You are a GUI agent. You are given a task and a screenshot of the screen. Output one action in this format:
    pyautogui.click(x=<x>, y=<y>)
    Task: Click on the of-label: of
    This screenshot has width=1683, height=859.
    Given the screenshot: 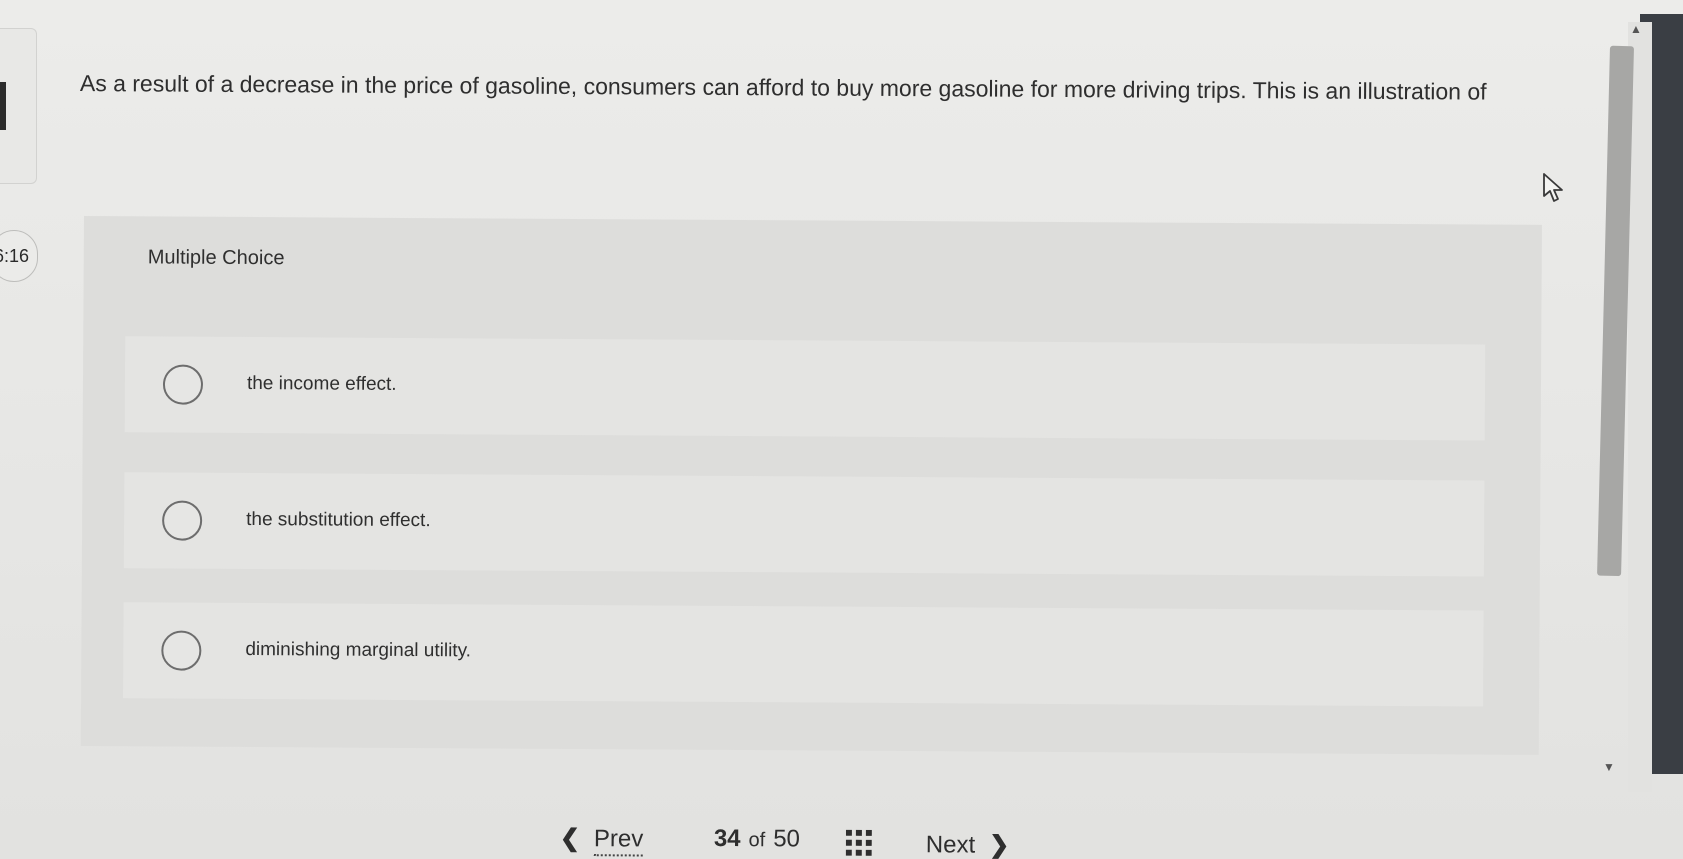 What is the action you would take?
    pyautogui.click(x=757, y=840)
    